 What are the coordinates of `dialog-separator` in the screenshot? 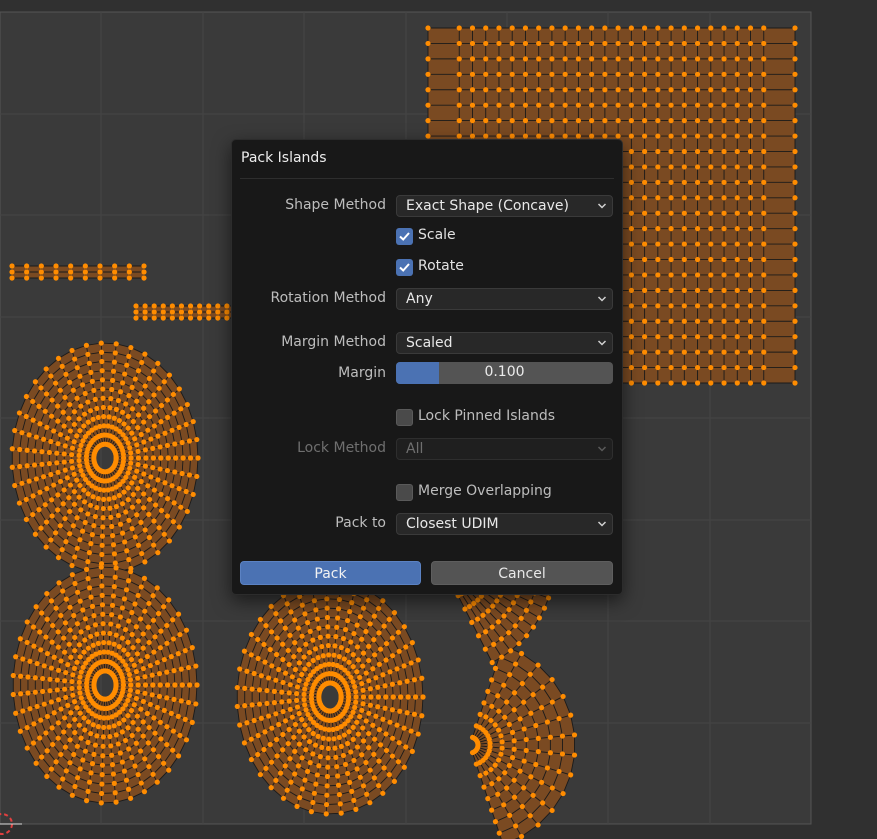 It's located at (427, 178).